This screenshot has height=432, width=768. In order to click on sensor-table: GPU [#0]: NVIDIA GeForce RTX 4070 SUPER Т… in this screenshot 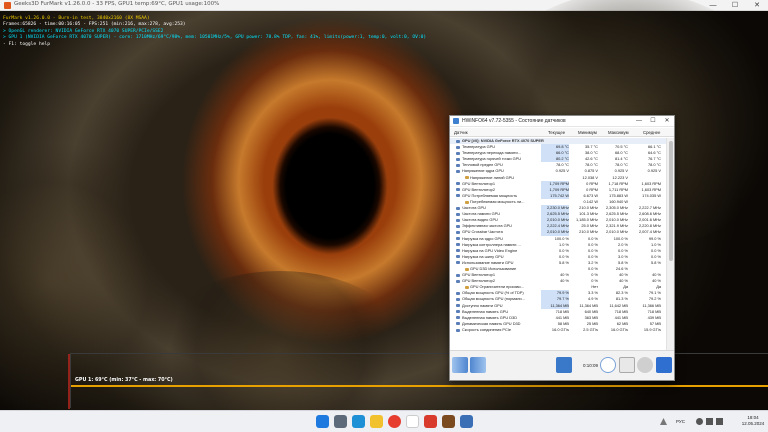, I will do `click(559, 244)`.